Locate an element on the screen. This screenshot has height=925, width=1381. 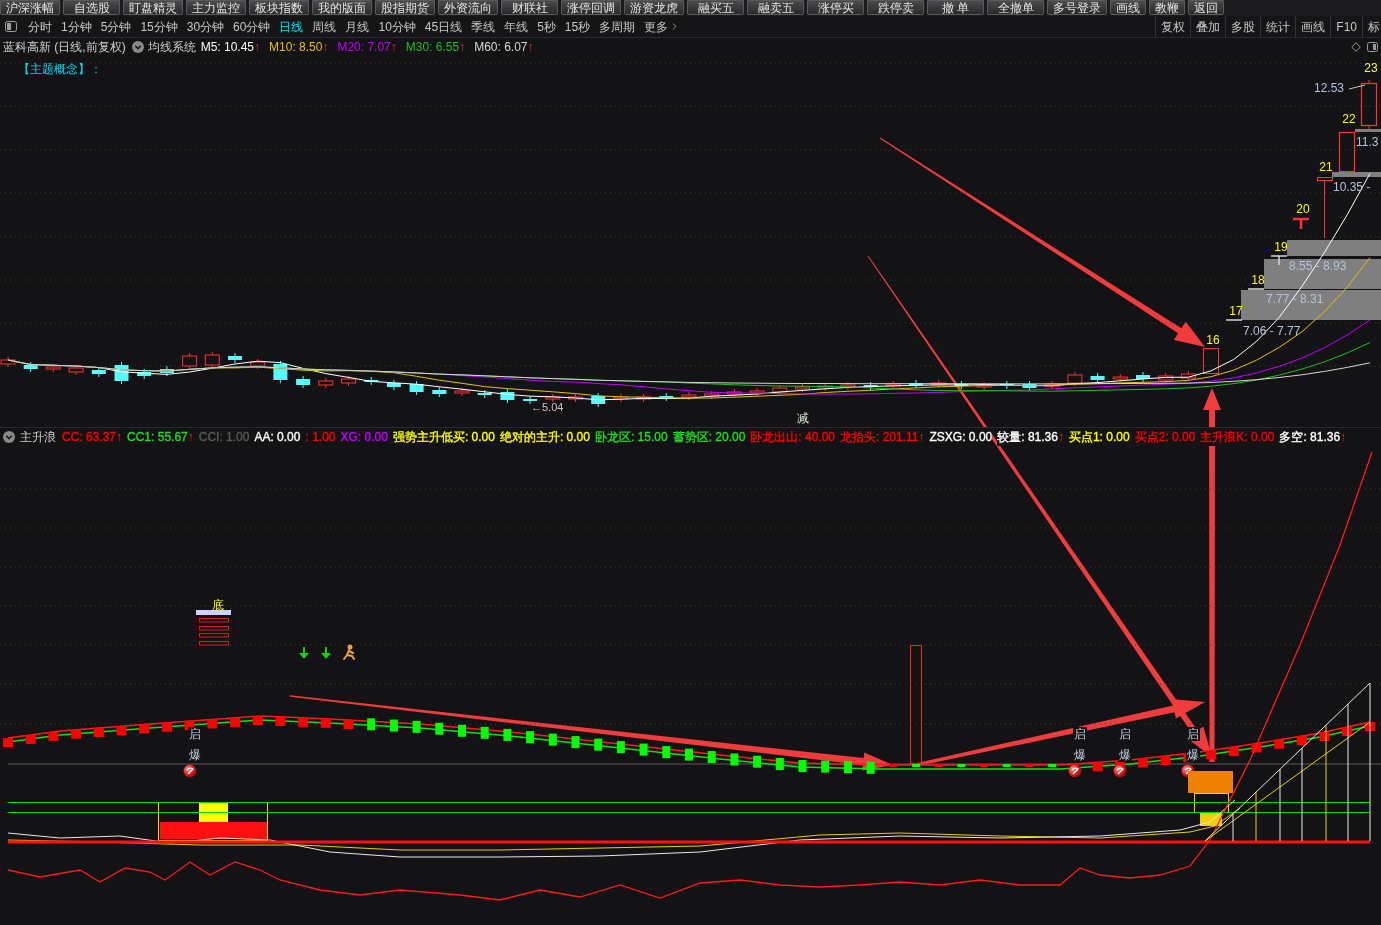
toolbar-button: 跌停卖 is located at coordinates (895, 7).